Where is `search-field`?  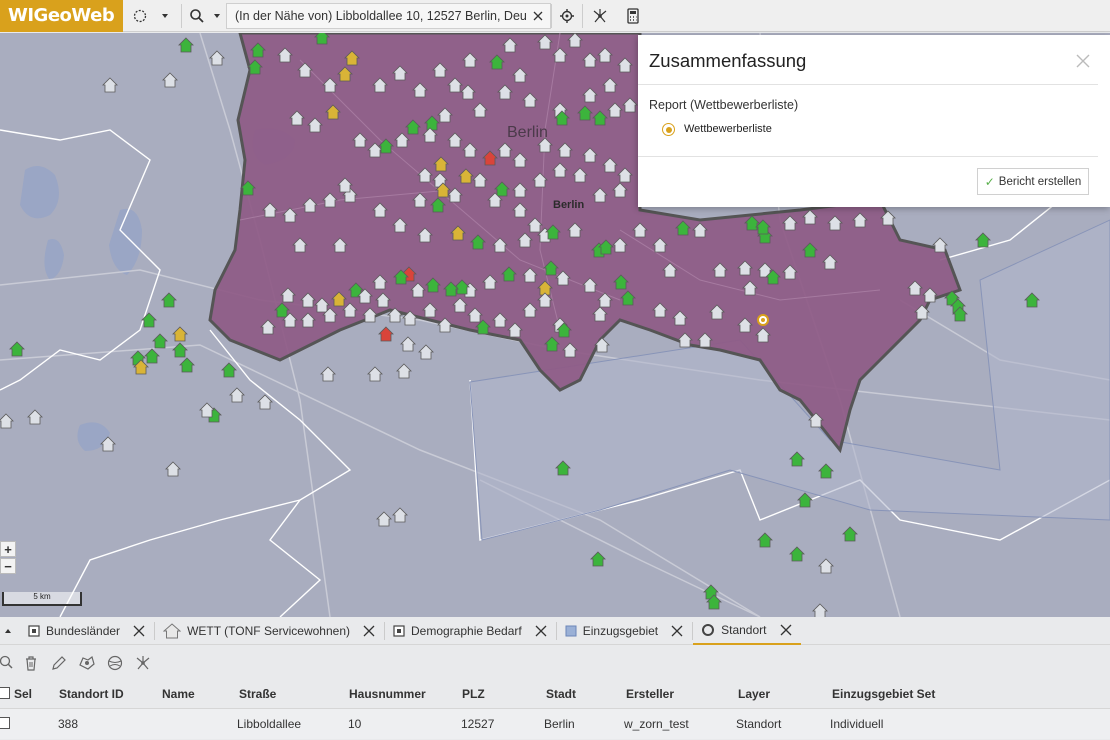 search-field is located at coordinates (388, 15).